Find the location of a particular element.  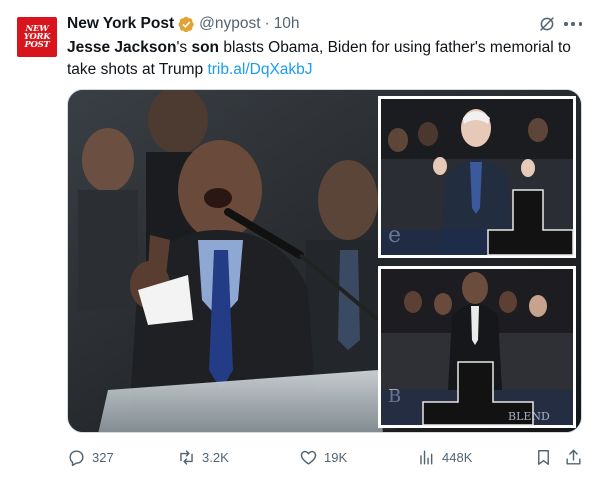

views-count: 448K is located at coordinates (457, 457).